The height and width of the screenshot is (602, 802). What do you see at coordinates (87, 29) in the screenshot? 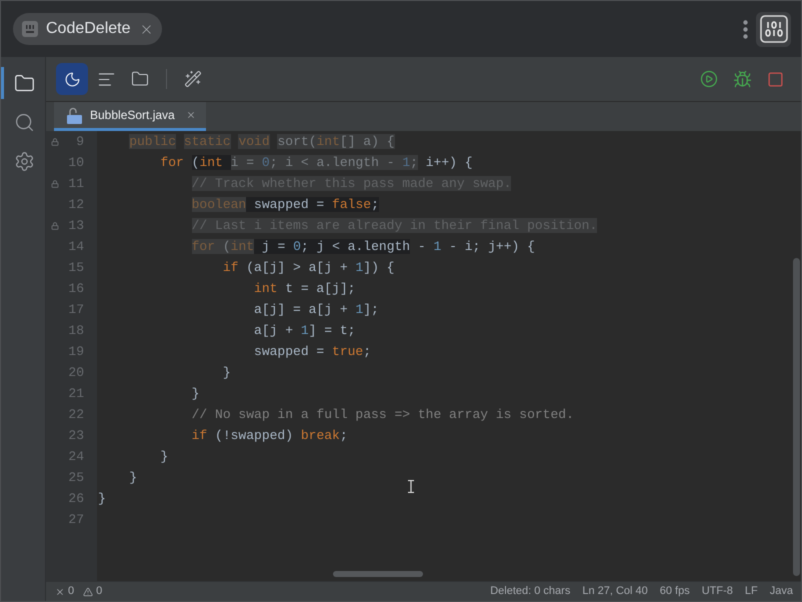
I see `app-tab: CodeDelete` at bounding box center [87, 29].